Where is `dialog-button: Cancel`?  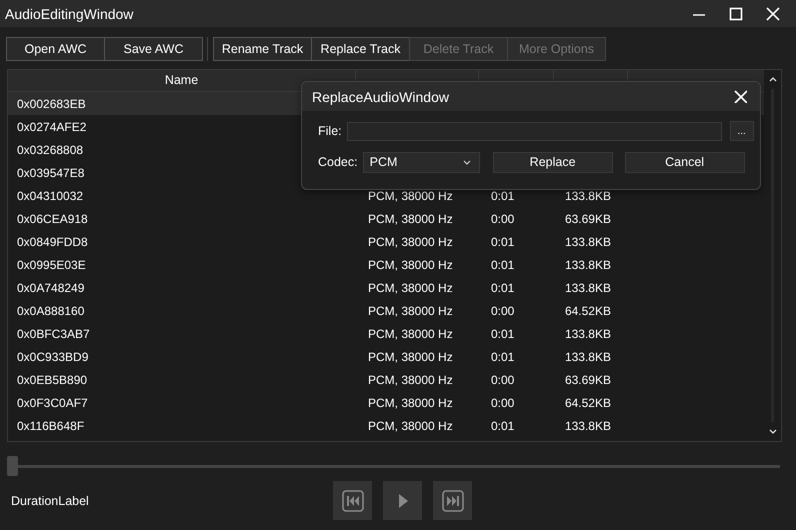 dialog-button: Cancel is located at coordinates (684, 162).